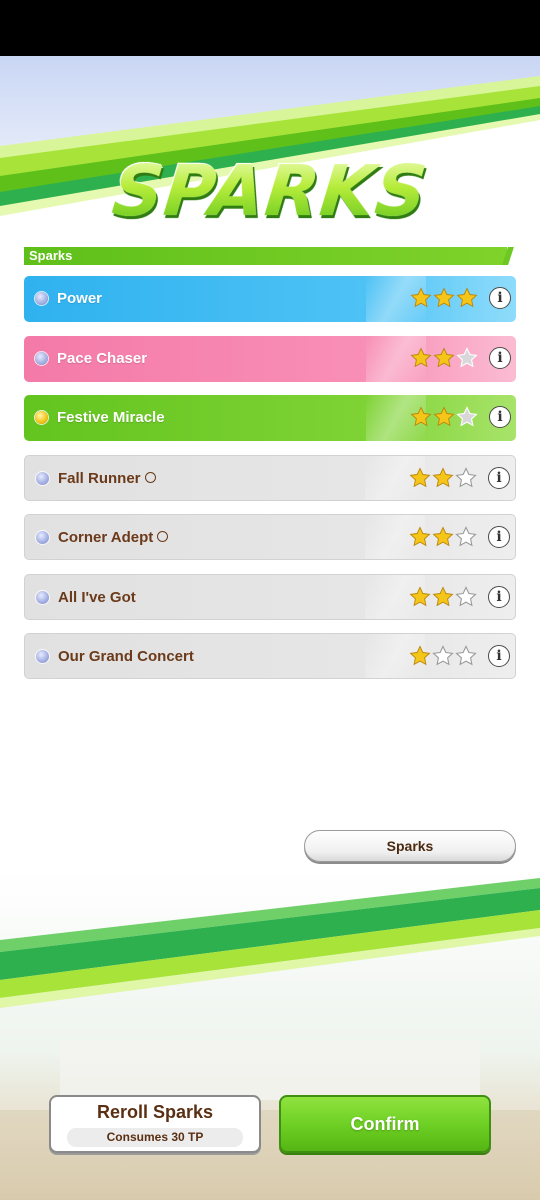  Describe the element at coordinates (270, 418) in the screenshot. I see `spark-row: Festive Miracle i` at that location.